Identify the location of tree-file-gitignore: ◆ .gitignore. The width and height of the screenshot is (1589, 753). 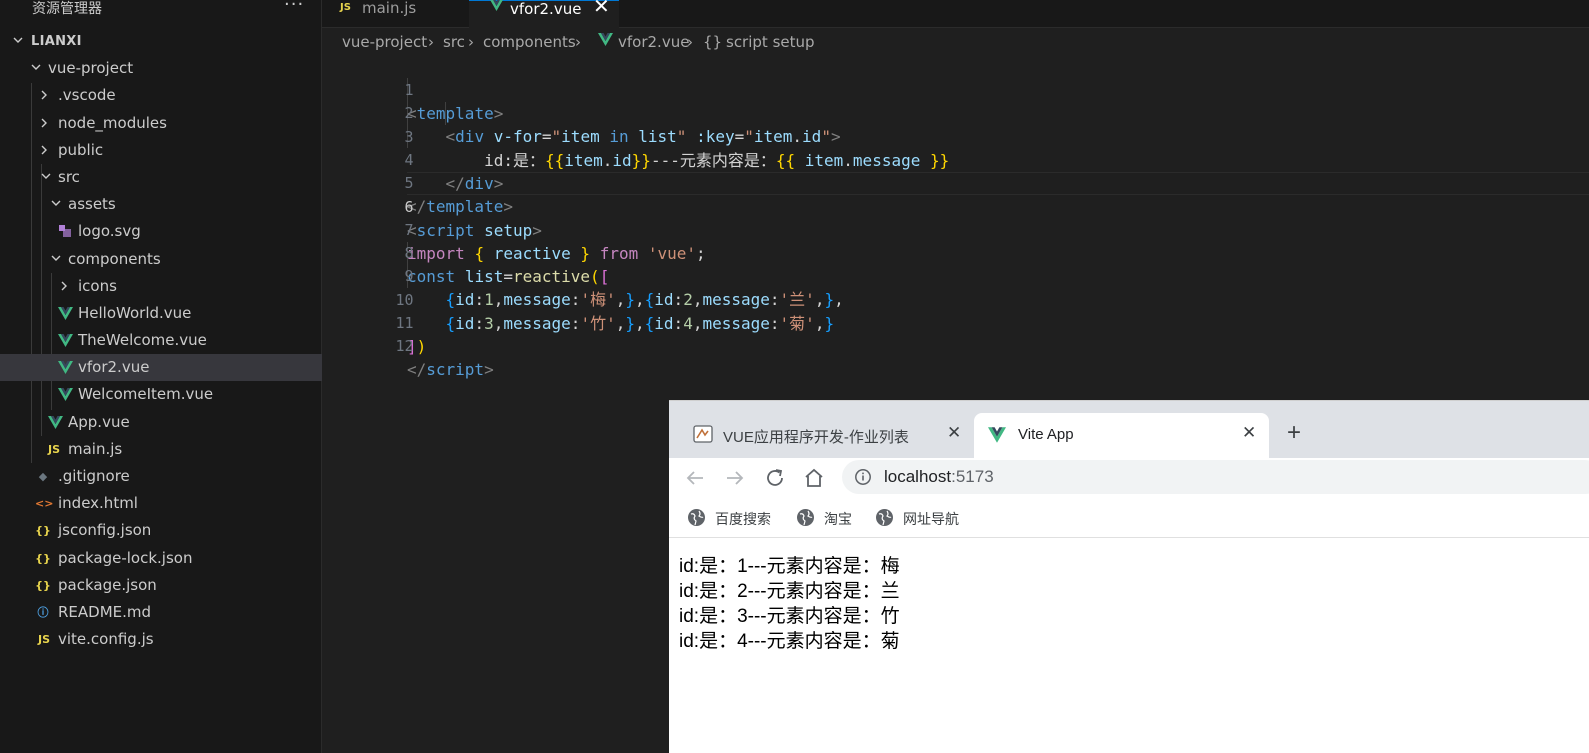
(161, 476).